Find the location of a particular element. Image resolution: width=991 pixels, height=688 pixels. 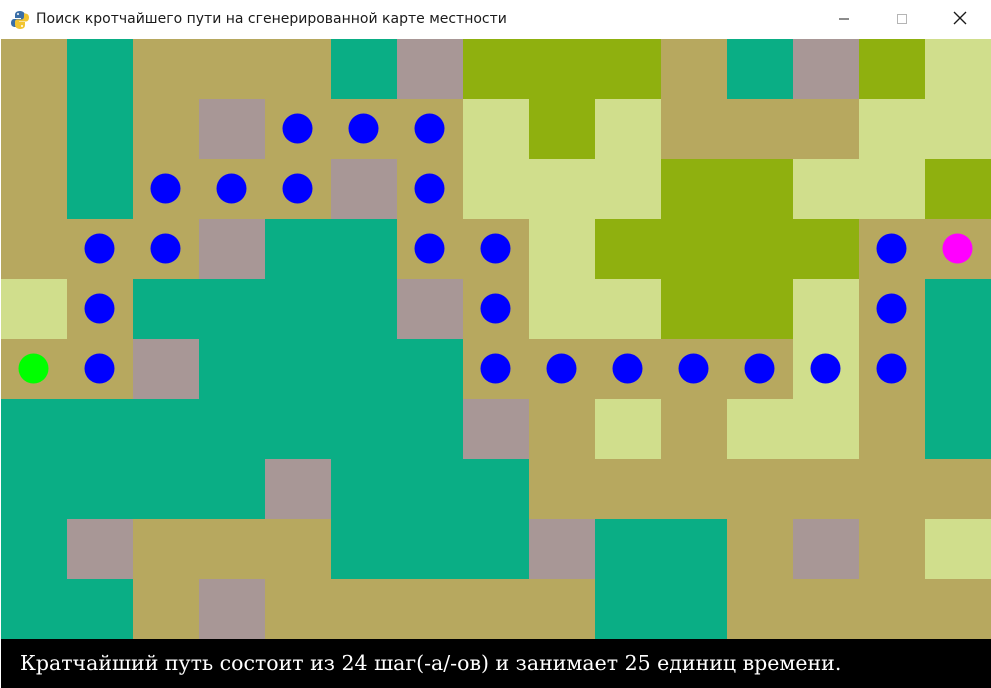

minimize-icon is located at coordinates (844, 19).